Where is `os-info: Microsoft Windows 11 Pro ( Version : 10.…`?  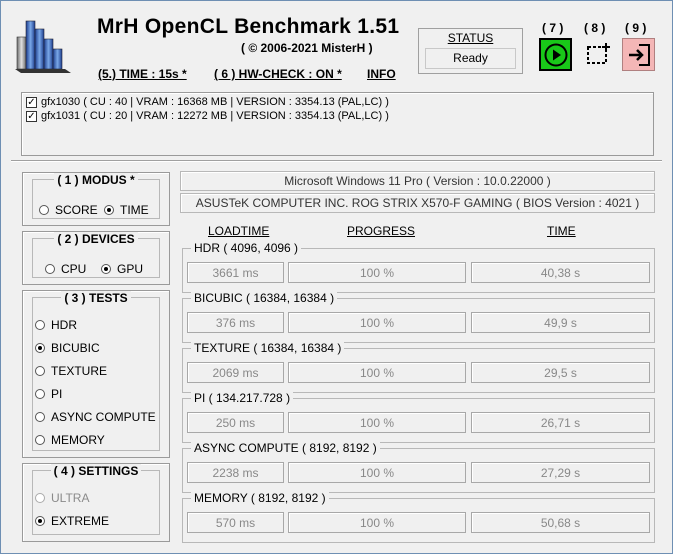 os-info: Microsoft Windows 11 Pro ( Version : 10.… is located at coordinates (417, 181).